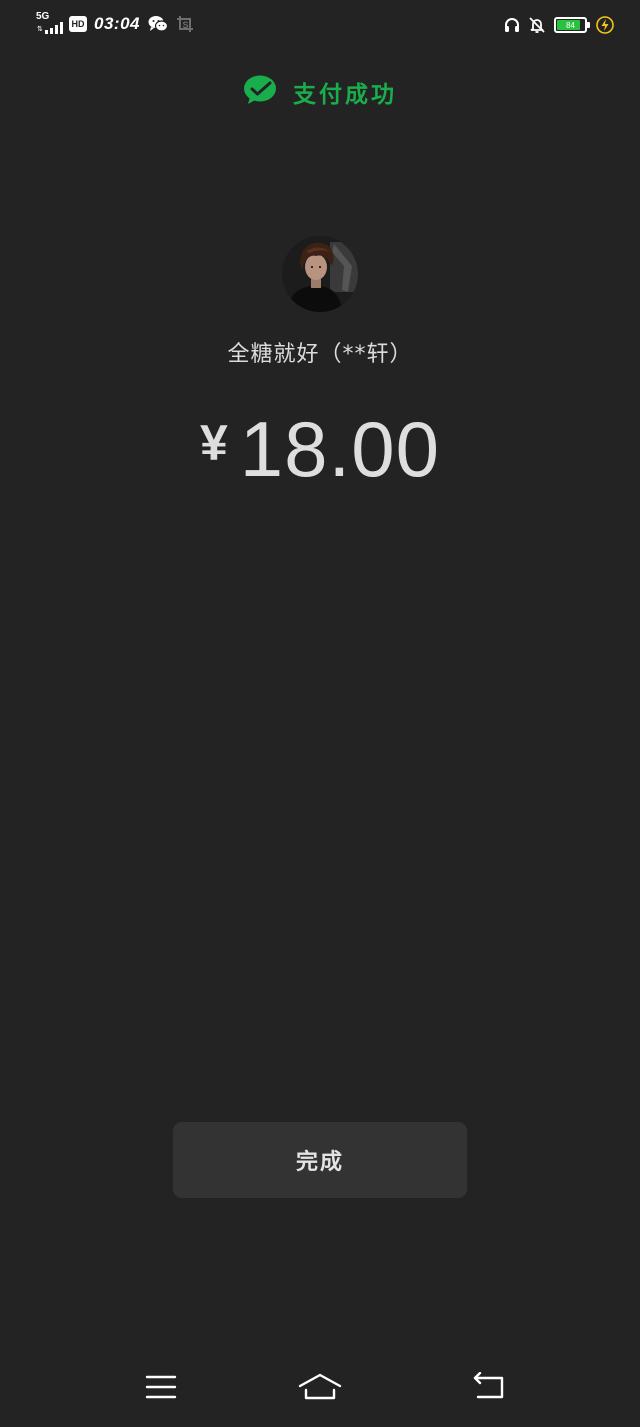 Image resolution: width=640 pixels, height=1427 pixels. Describe the element at coordinates (54, 28) in the screenshot. I see `signal-bars-icon` at that location.